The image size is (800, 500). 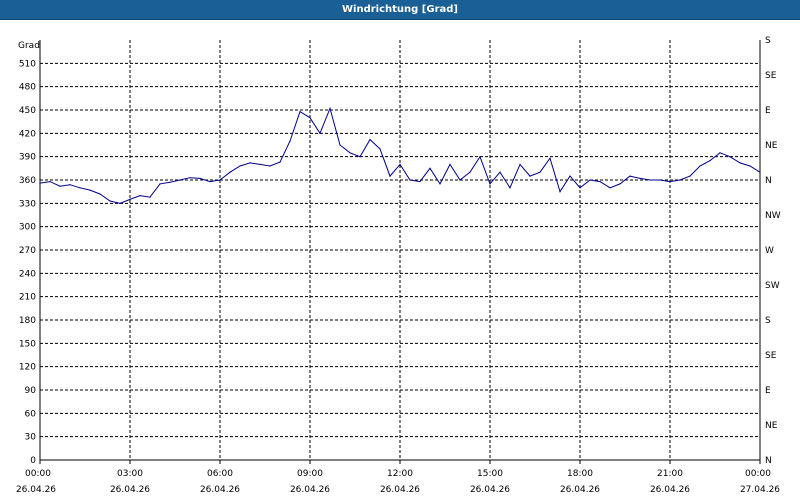 I want to click on chart-title-bar: Windrichtung [Grad], so click(x=400, y=10).